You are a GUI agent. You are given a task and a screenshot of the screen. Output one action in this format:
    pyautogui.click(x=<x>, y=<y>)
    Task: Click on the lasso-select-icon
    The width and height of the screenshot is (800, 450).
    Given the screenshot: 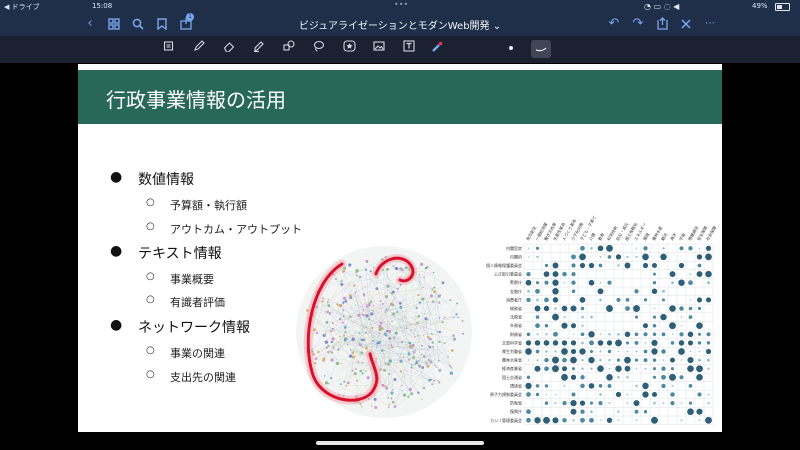 What is the action you would take?
    pyautogui.click(x=319, y=49)
    